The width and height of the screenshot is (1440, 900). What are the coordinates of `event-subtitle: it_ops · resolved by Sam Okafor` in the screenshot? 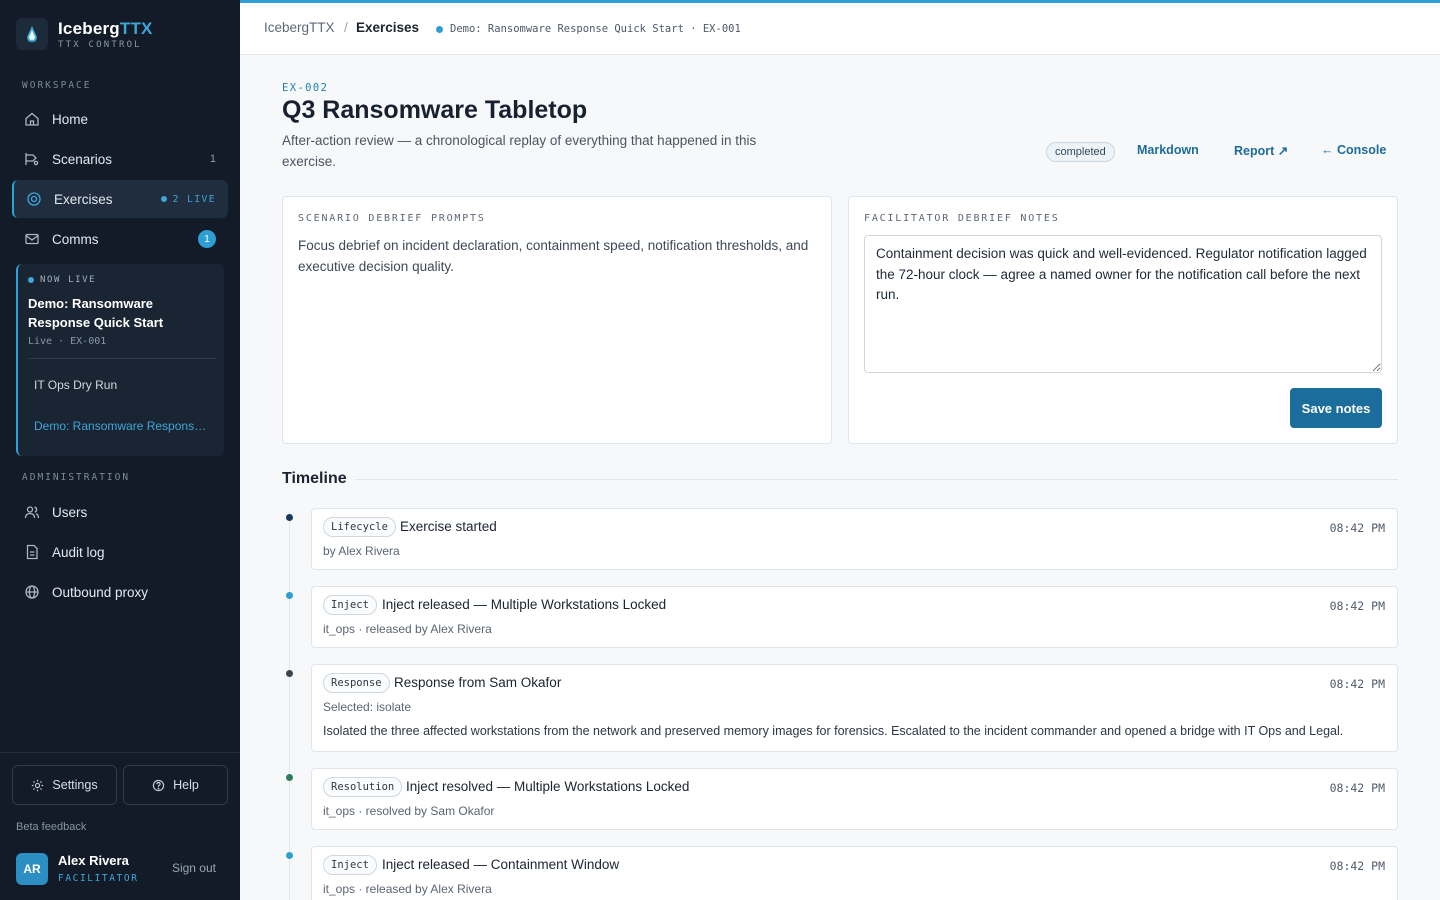 It's located at (409, 811).